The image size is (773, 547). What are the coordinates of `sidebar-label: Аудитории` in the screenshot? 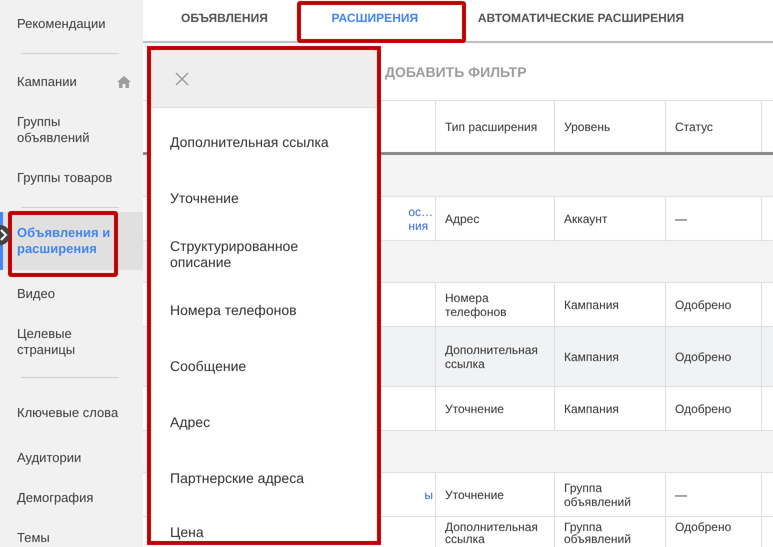 It's located at (49, 458).